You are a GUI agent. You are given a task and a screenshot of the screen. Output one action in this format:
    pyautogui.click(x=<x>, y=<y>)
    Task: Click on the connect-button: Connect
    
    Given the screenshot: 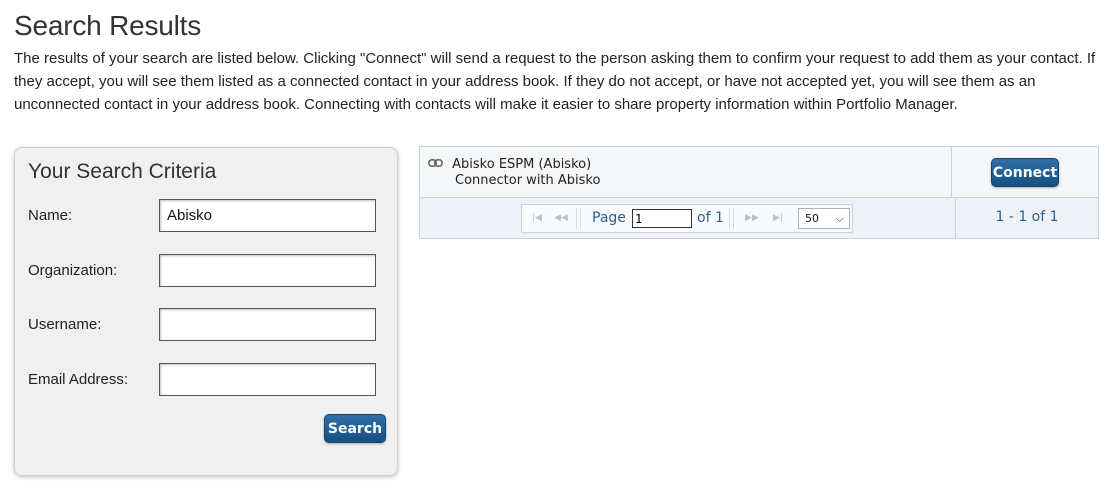 What is the action you would take?
    pyautogui.click(x=1025, y=172)
    